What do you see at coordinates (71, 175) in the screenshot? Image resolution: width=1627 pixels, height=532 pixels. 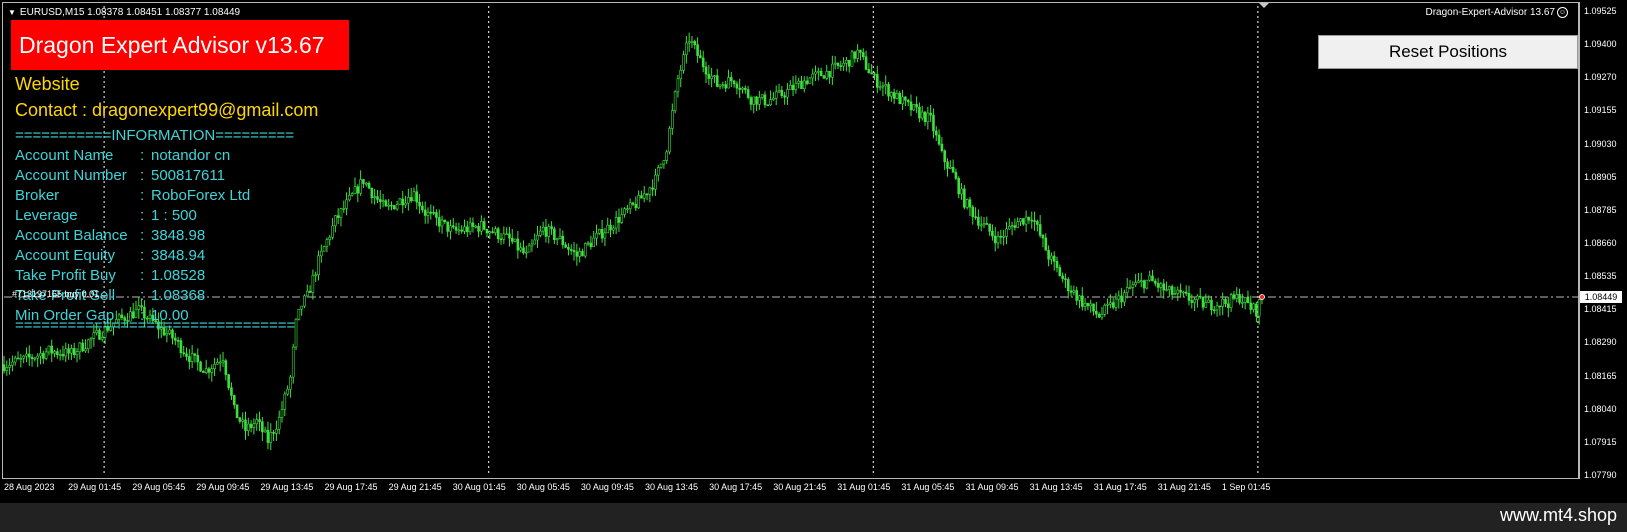 I see `info-row-label: Account Number` at bounding box center [71, 175].